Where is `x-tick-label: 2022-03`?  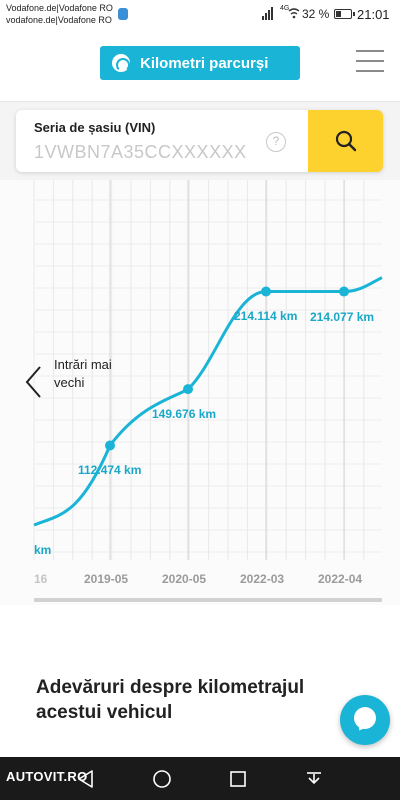
x-tick-label: 2022-03 is located at coordinates (262, 579).